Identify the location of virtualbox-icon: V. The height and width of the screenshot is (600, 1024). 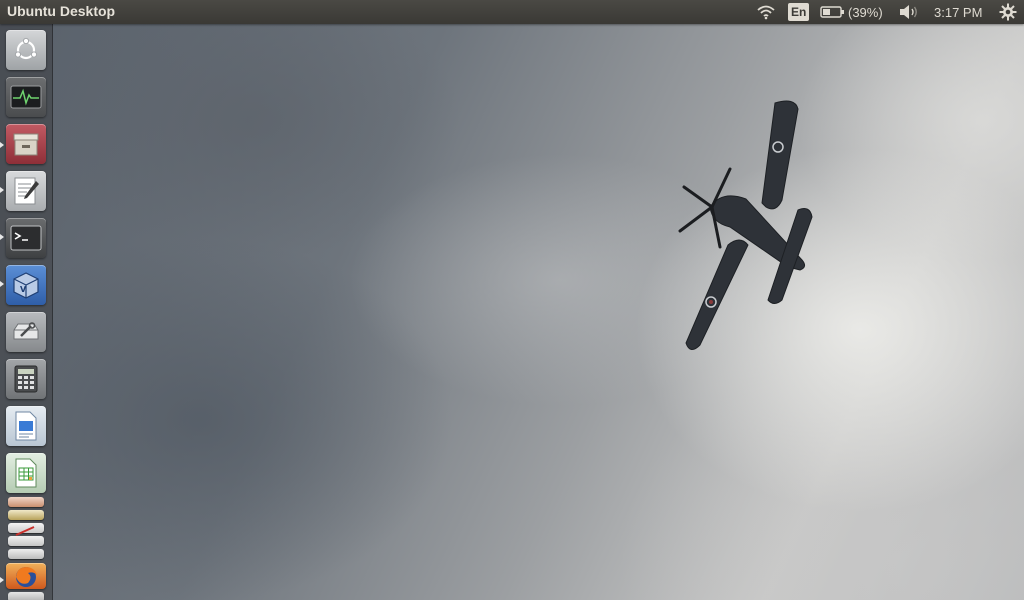
(26, 285).